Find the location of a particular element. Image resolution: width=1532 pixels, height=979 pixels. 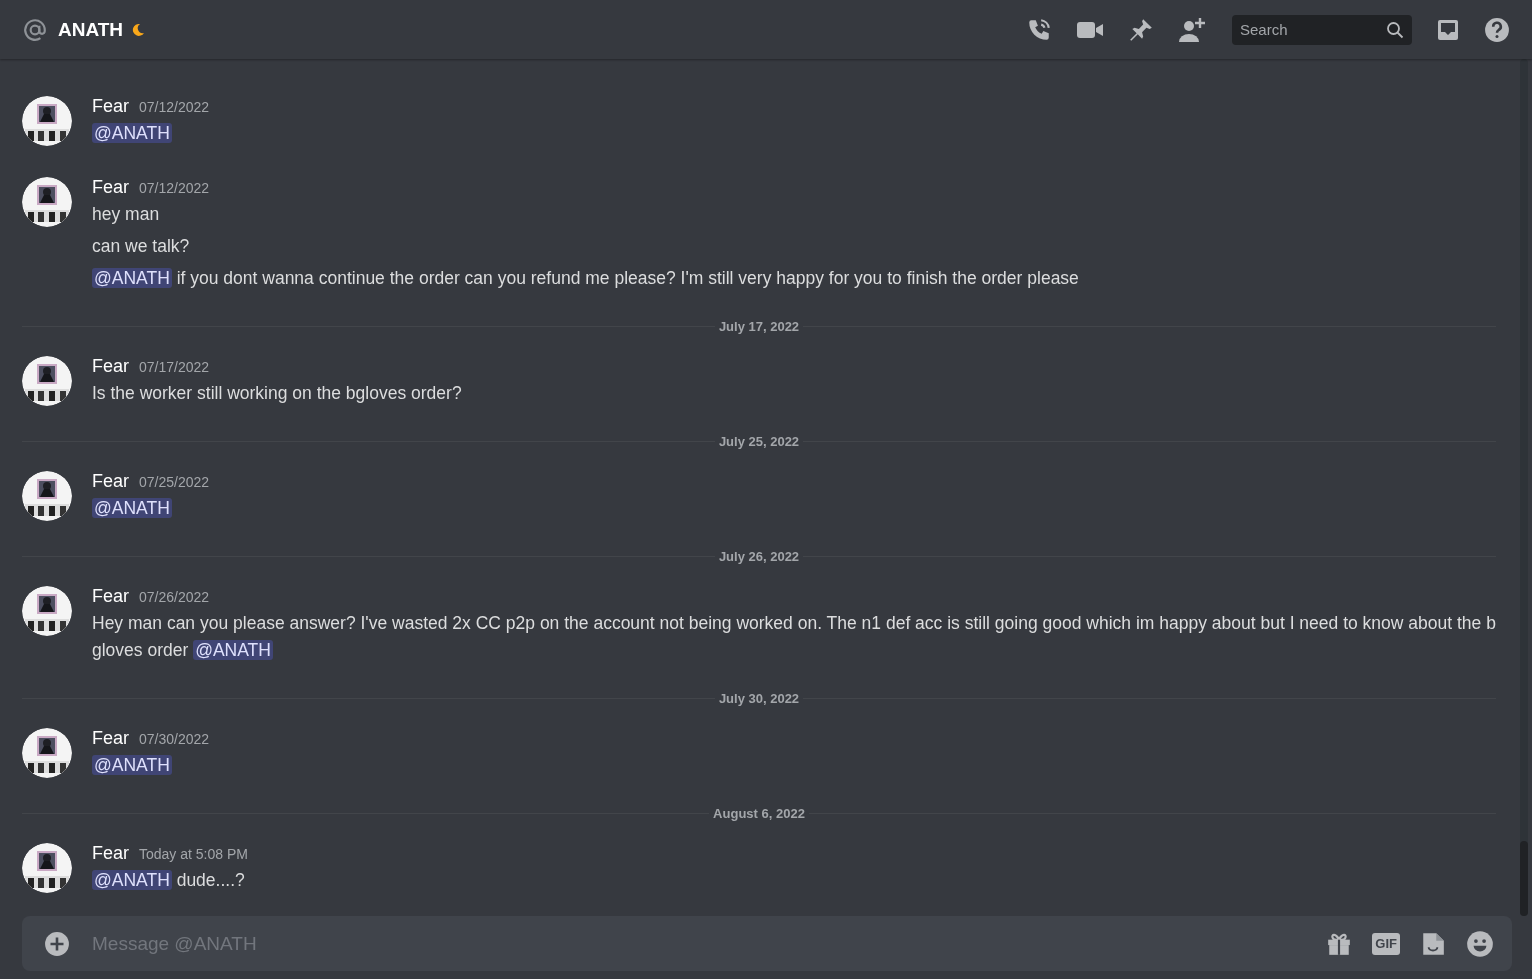

message-text: @ANATH if you dont wanna continue the order can you refund me please? I'm still very happy for you to finish the order please is located at coordinates (585, 278).